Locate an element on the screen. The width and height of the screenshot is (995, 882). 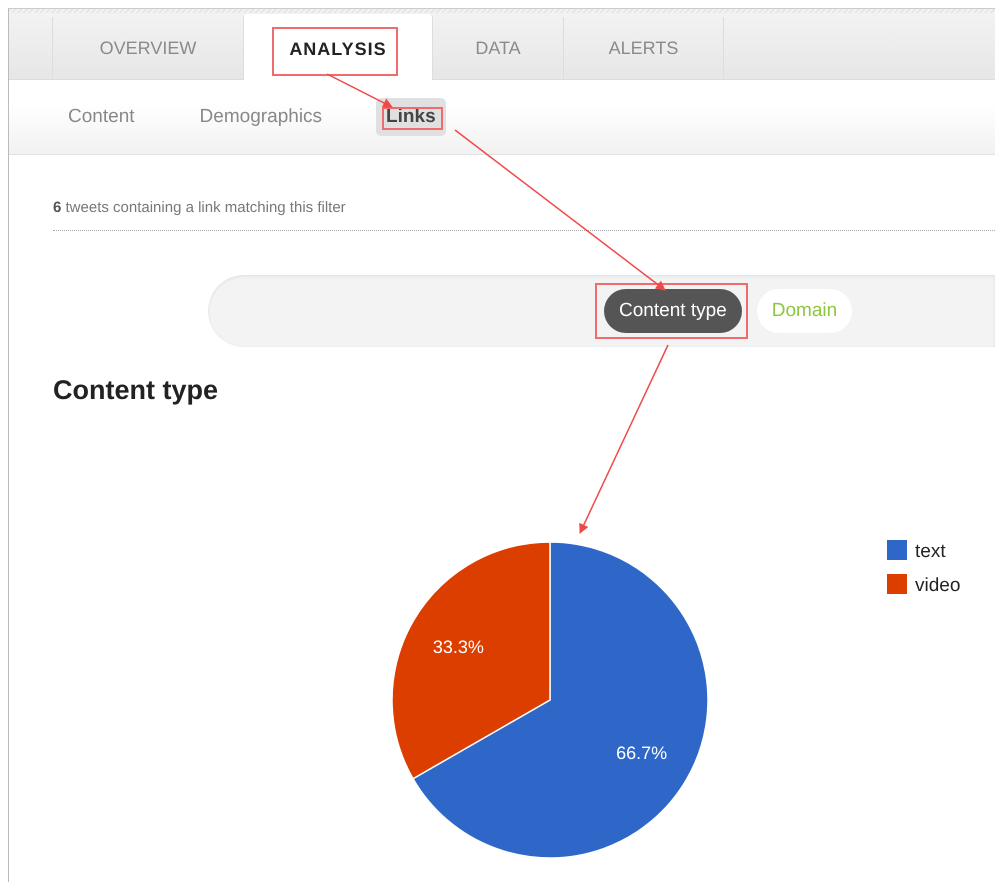
nav-tab: DATA is located at coordinates (498, 48).